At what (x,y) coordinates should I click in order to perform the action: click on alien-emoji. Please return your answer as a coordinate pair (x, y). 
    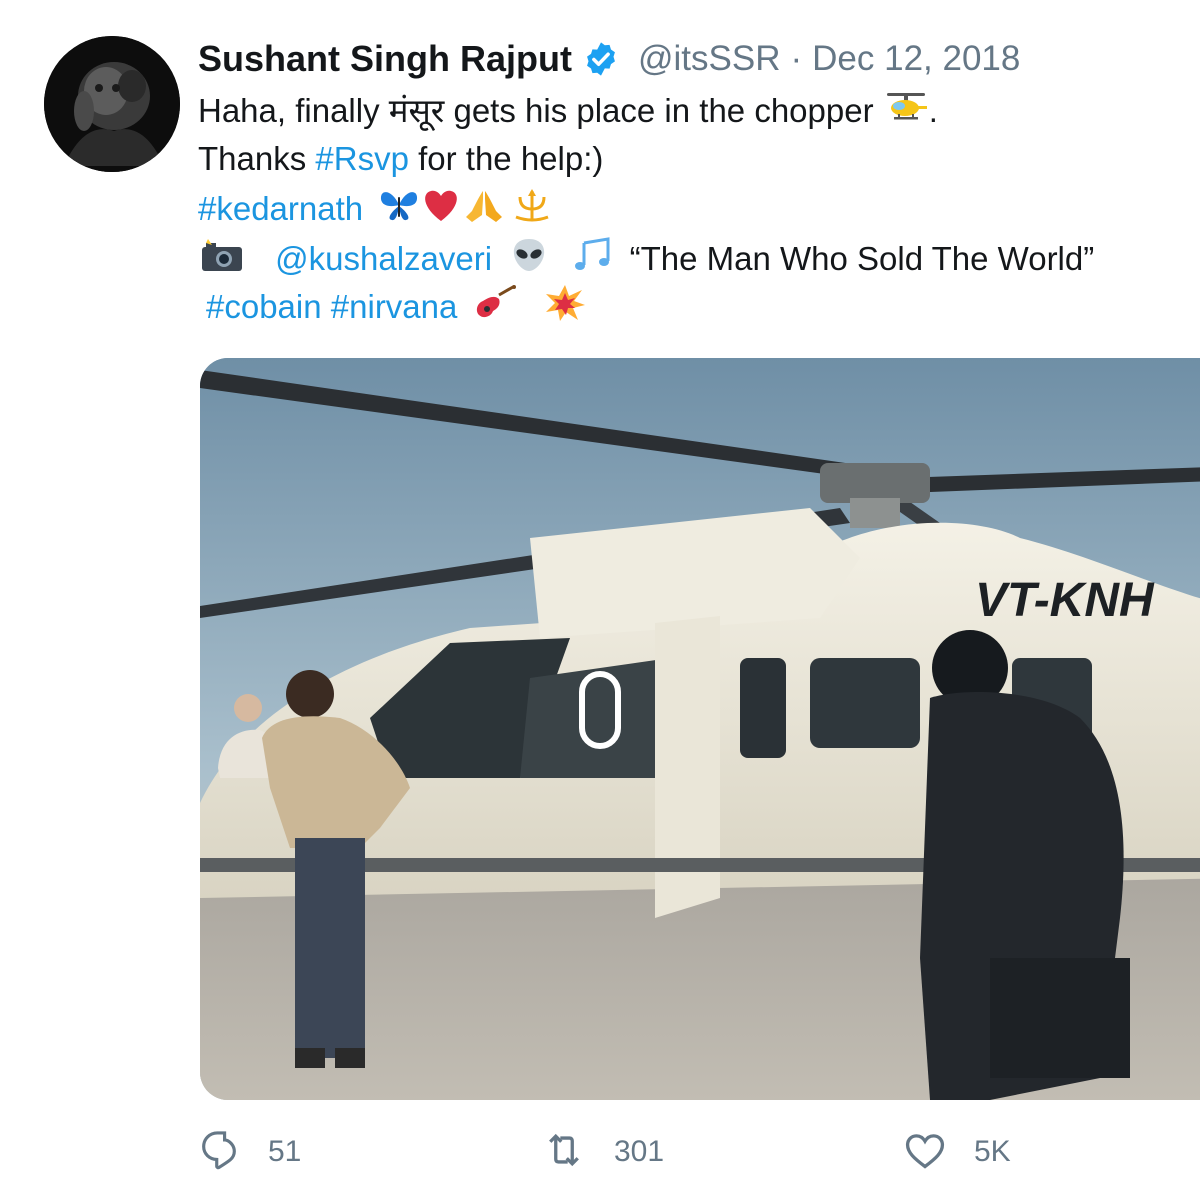
    Looking at the image, I should click on (529, 261).